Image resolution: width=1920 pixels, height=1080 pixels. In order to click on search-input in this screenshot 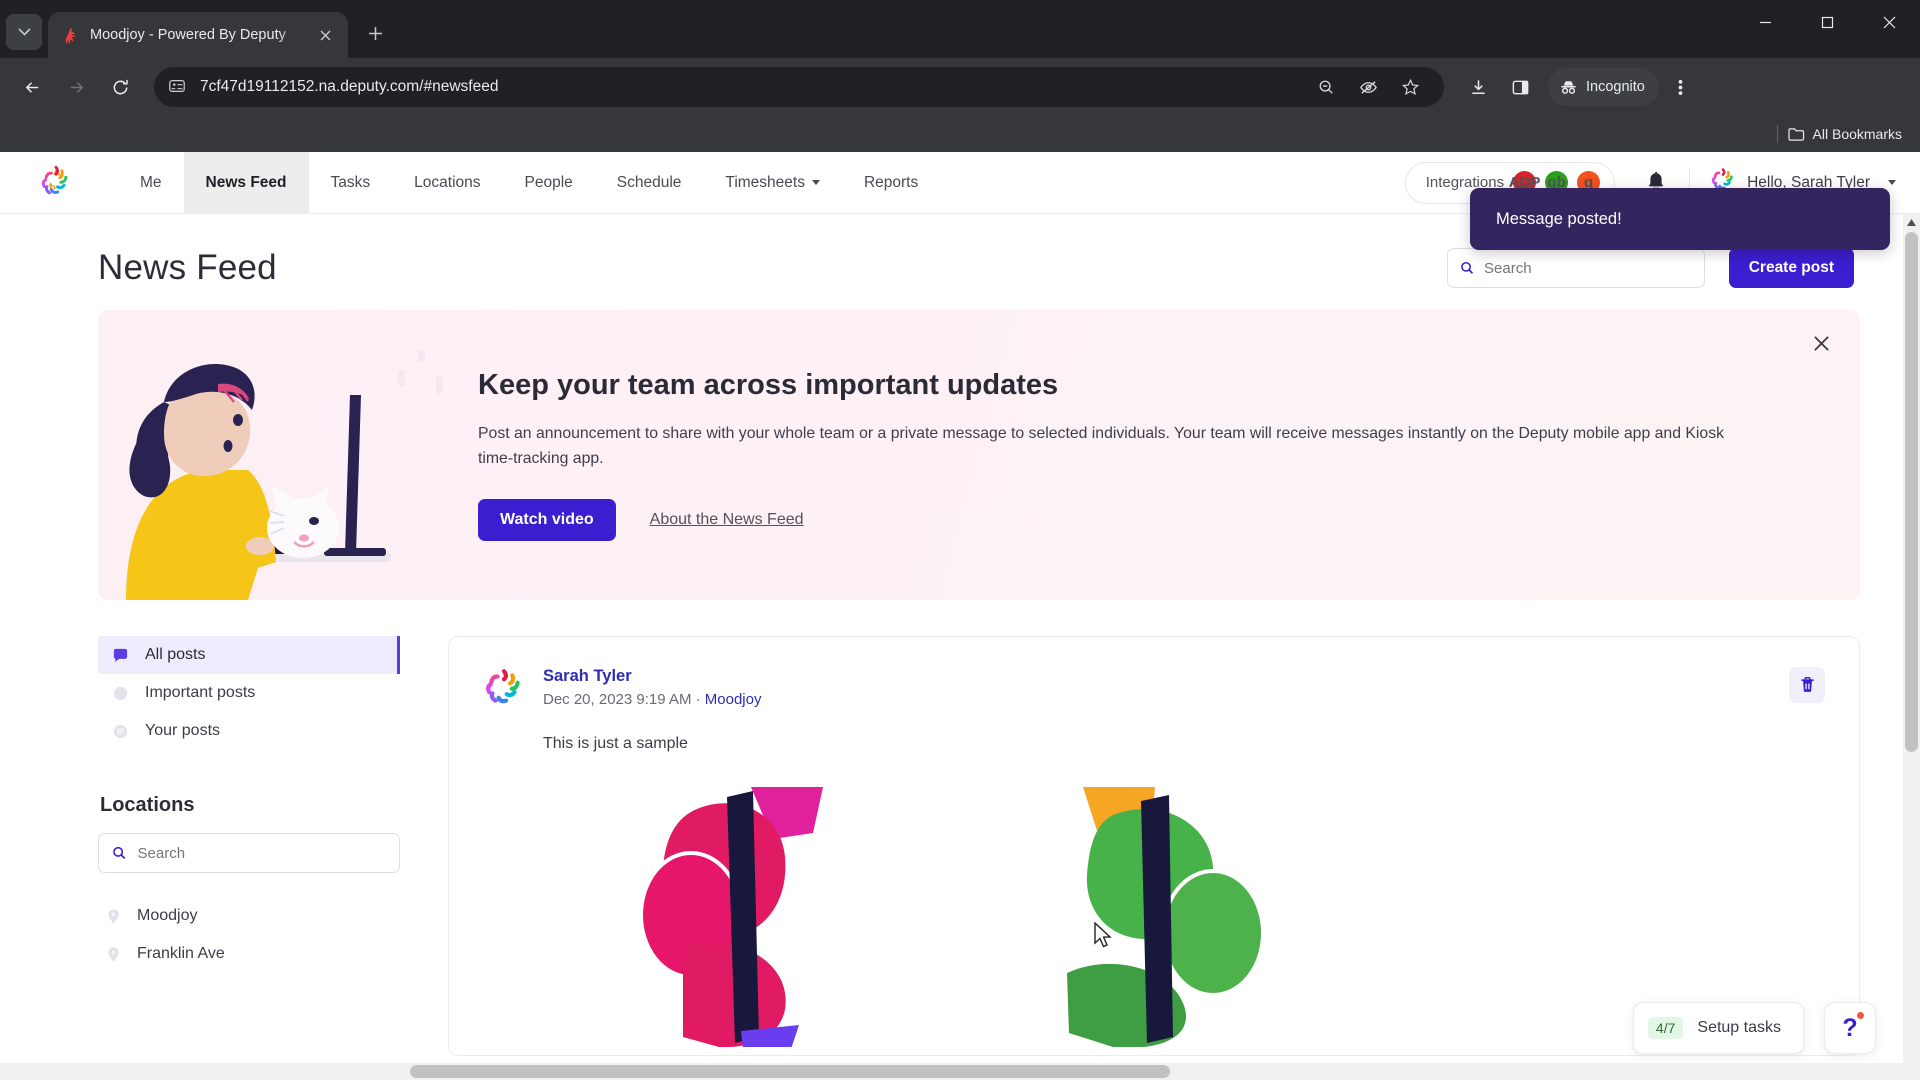, I will do `click(1575, 268)`.